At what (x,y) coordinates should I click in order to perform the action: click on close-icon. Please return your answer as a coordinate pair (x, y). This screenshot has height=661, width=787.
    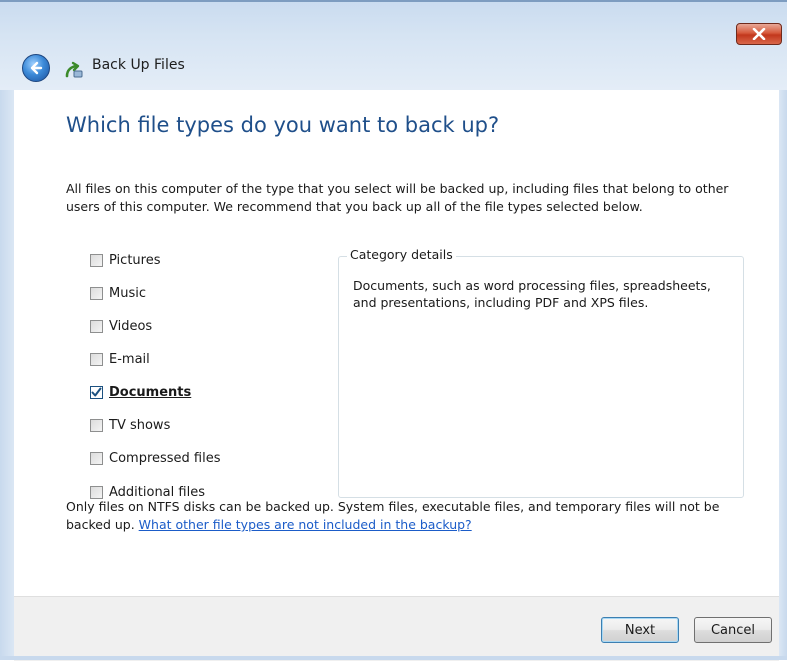
    Looking at the image, I should click on (759, 34).